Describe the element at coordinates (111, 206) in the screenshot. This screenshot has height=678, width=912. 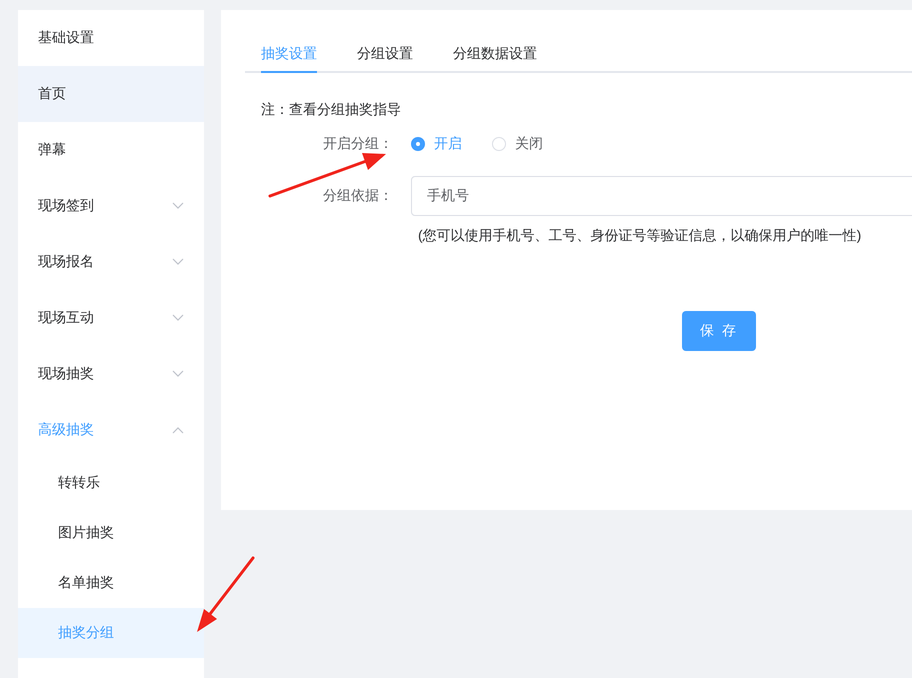
I see `sidebar-item: 现场签到` at that location.